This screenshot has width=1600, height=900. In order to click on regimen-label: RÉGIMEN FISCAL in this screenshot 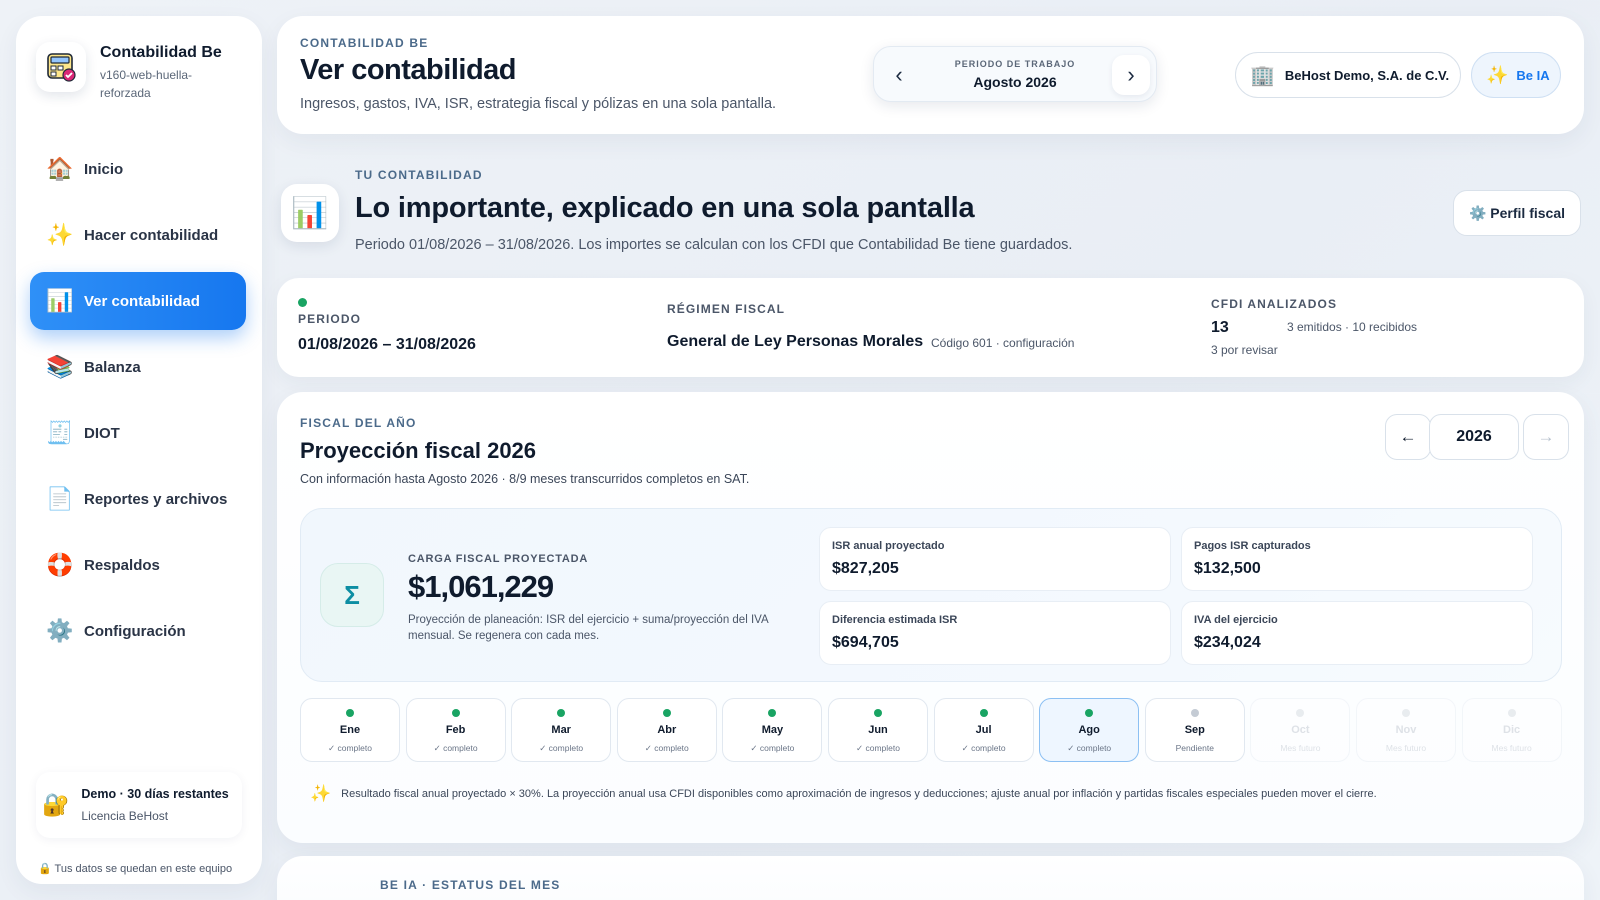, I will do `click(726, 309)`.